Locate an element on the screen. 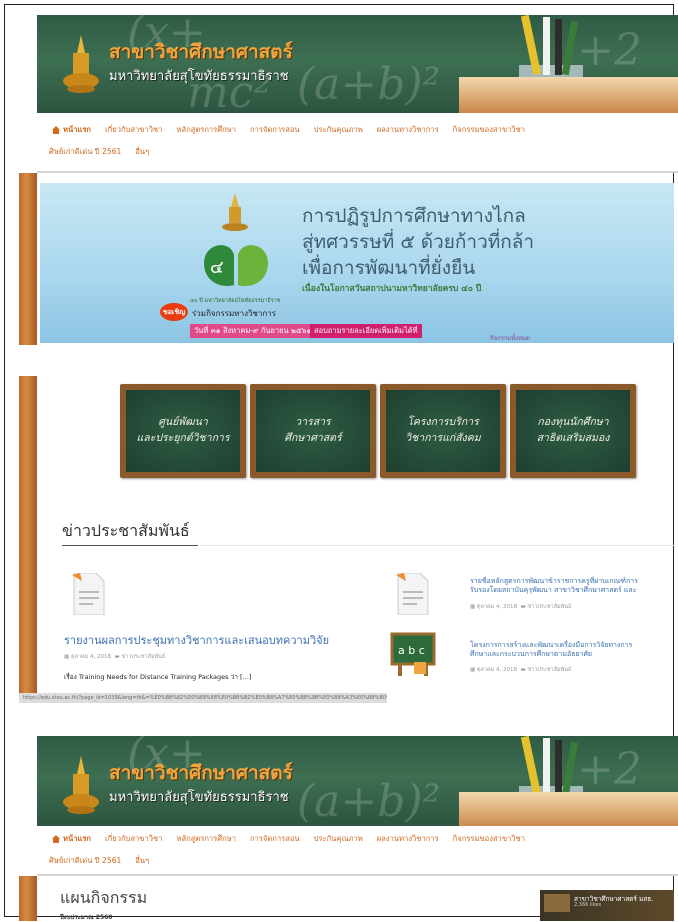  video-thumbnail is located at coordinates (557, 903).